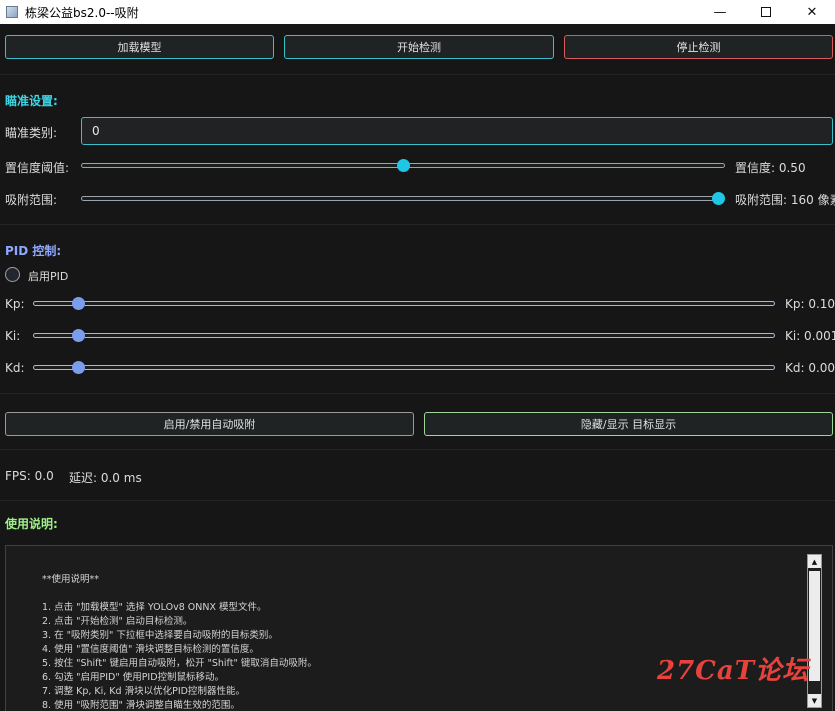 The width and height of the screenshot is (835, 711). Describe the element at coordinates (698, 47) in the screenshot. I see `stop-detect-button: 停止检测` at that location.